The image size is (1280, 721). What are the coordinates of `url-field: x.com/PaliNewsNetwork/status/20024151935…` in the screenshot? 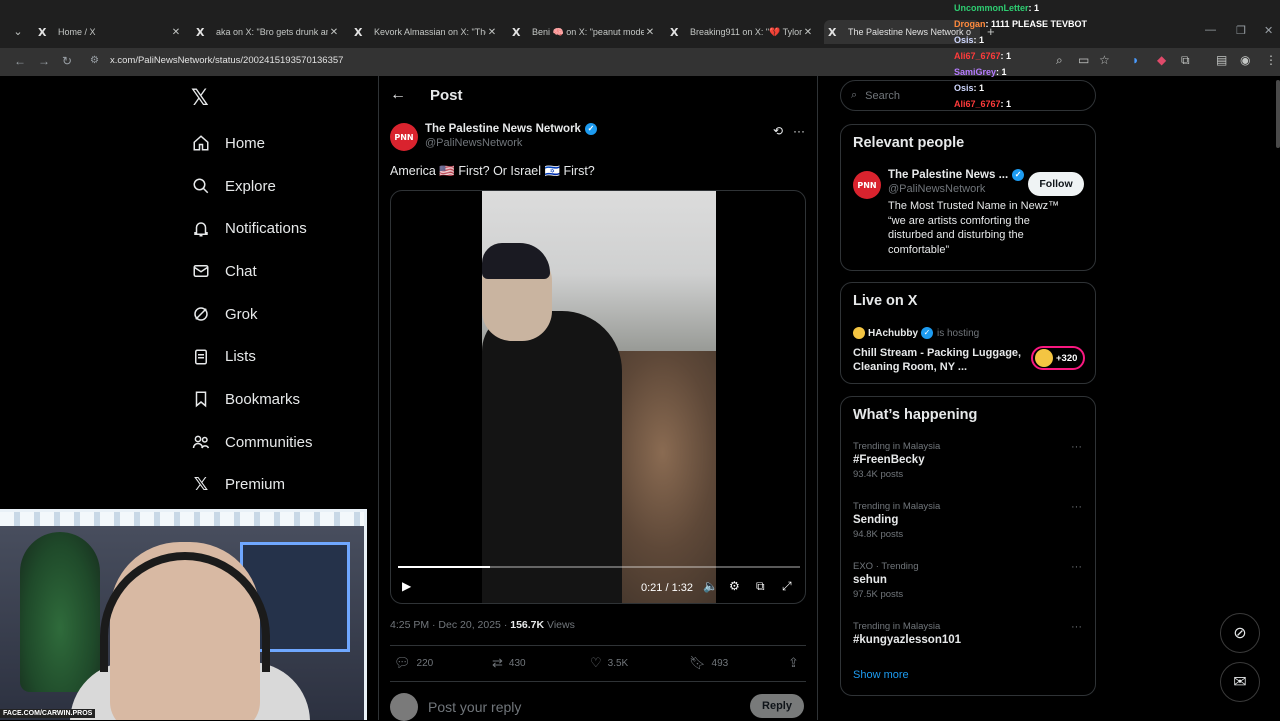 It's located at (226, 60).